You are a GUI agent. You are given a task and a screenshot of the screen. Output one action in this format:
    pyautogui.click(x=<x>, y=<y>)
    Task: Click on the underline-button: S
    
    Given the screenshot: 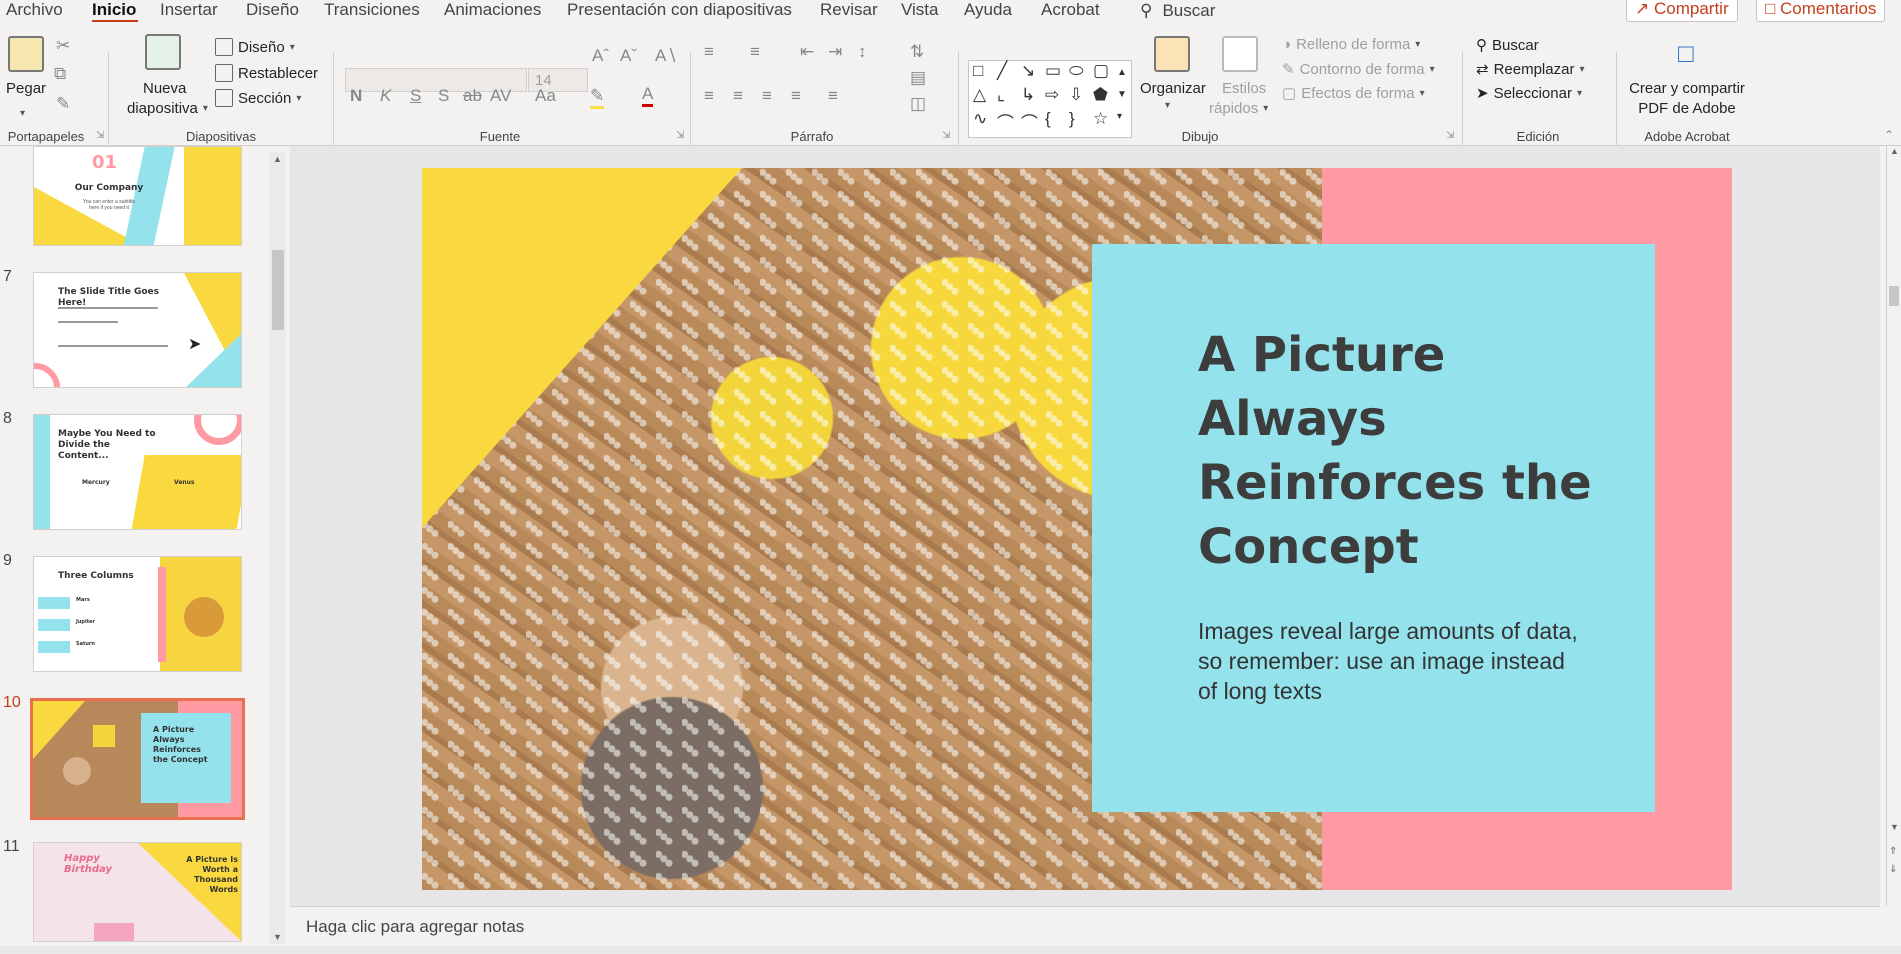 What is the action you would take?
    pyautogui.click(x=415, y=96)
    